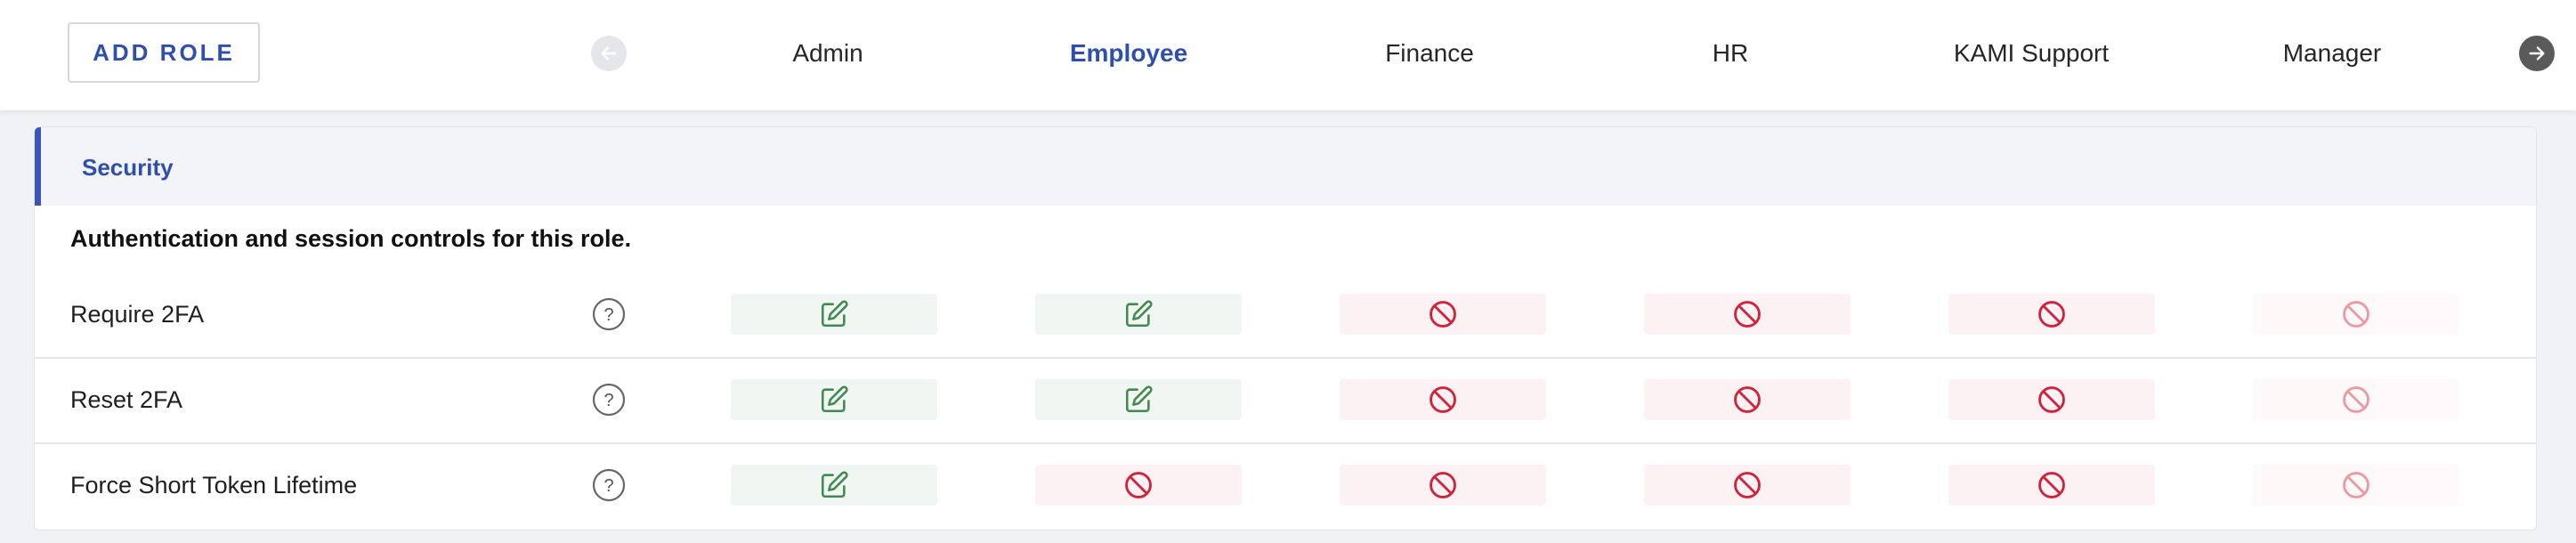 The height and width of the screenshot is (543, 2576). I want to click on arrow-left-icon, so click(609, 53).